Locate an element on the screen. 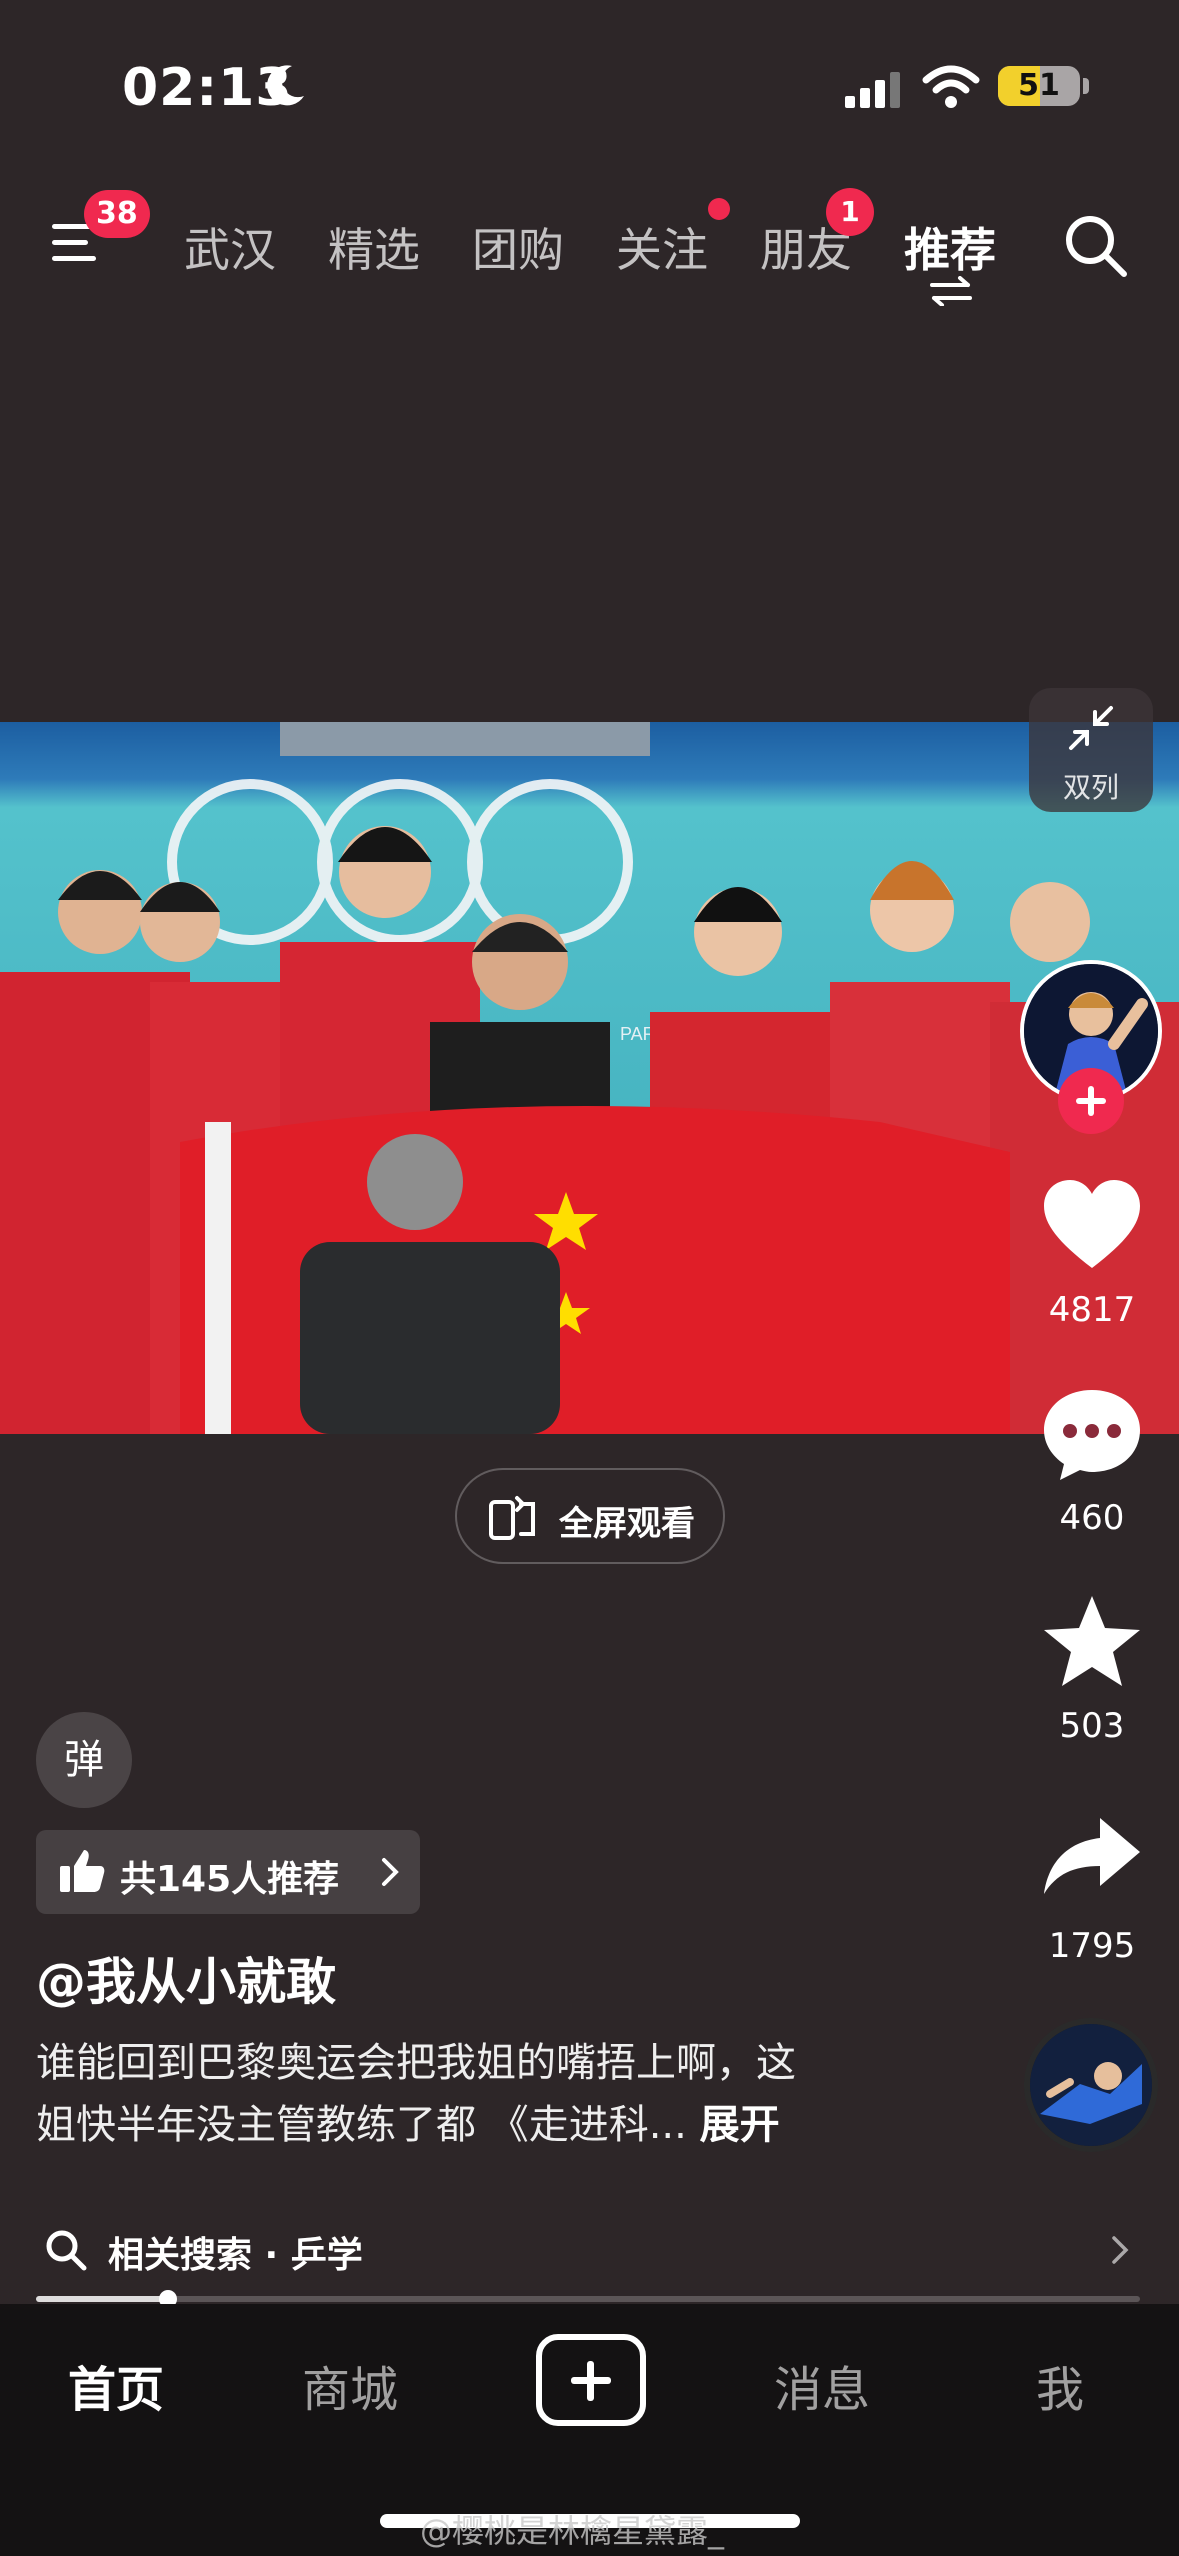 Image resolution: width=1179 pixels, height=2556 pixels. double-column-button: 双列 is located at coordinates (1091, 750).